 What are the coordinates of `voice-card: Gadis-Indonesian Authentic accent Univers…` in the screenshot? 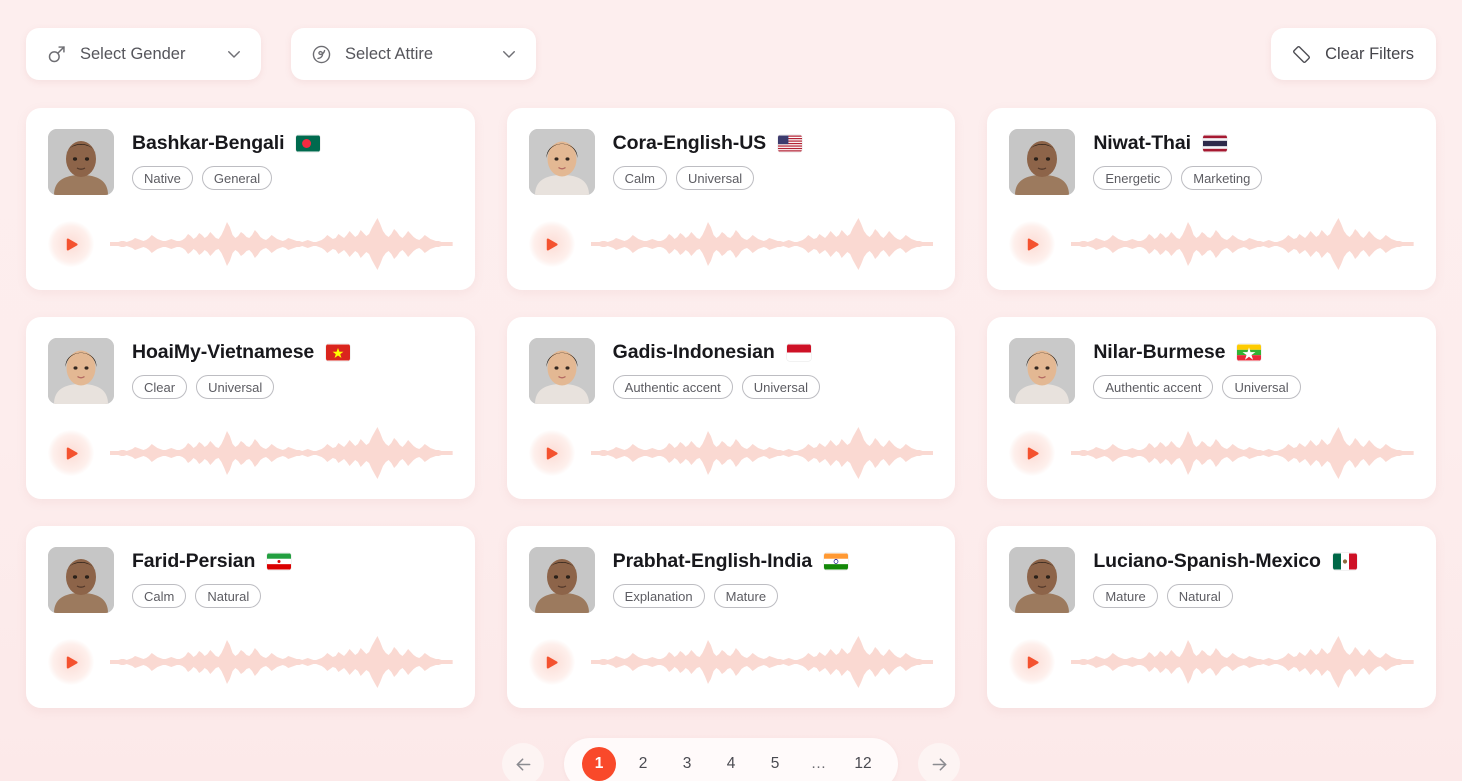 It's located at (731, 408).